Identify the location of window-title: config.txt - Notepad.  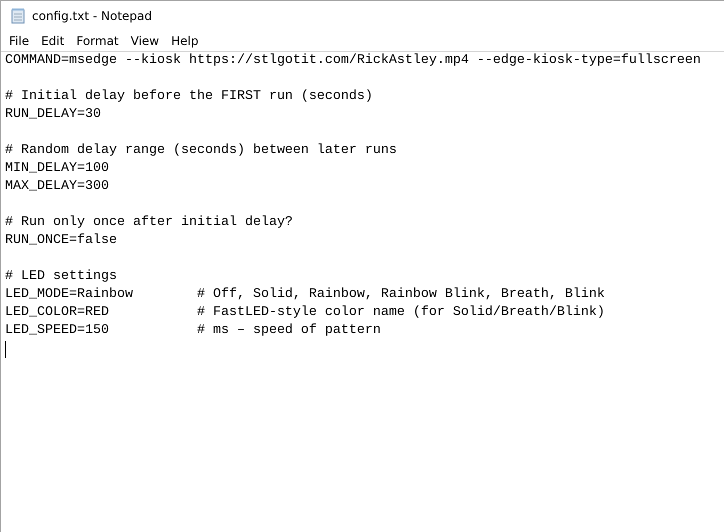
(92, 16).